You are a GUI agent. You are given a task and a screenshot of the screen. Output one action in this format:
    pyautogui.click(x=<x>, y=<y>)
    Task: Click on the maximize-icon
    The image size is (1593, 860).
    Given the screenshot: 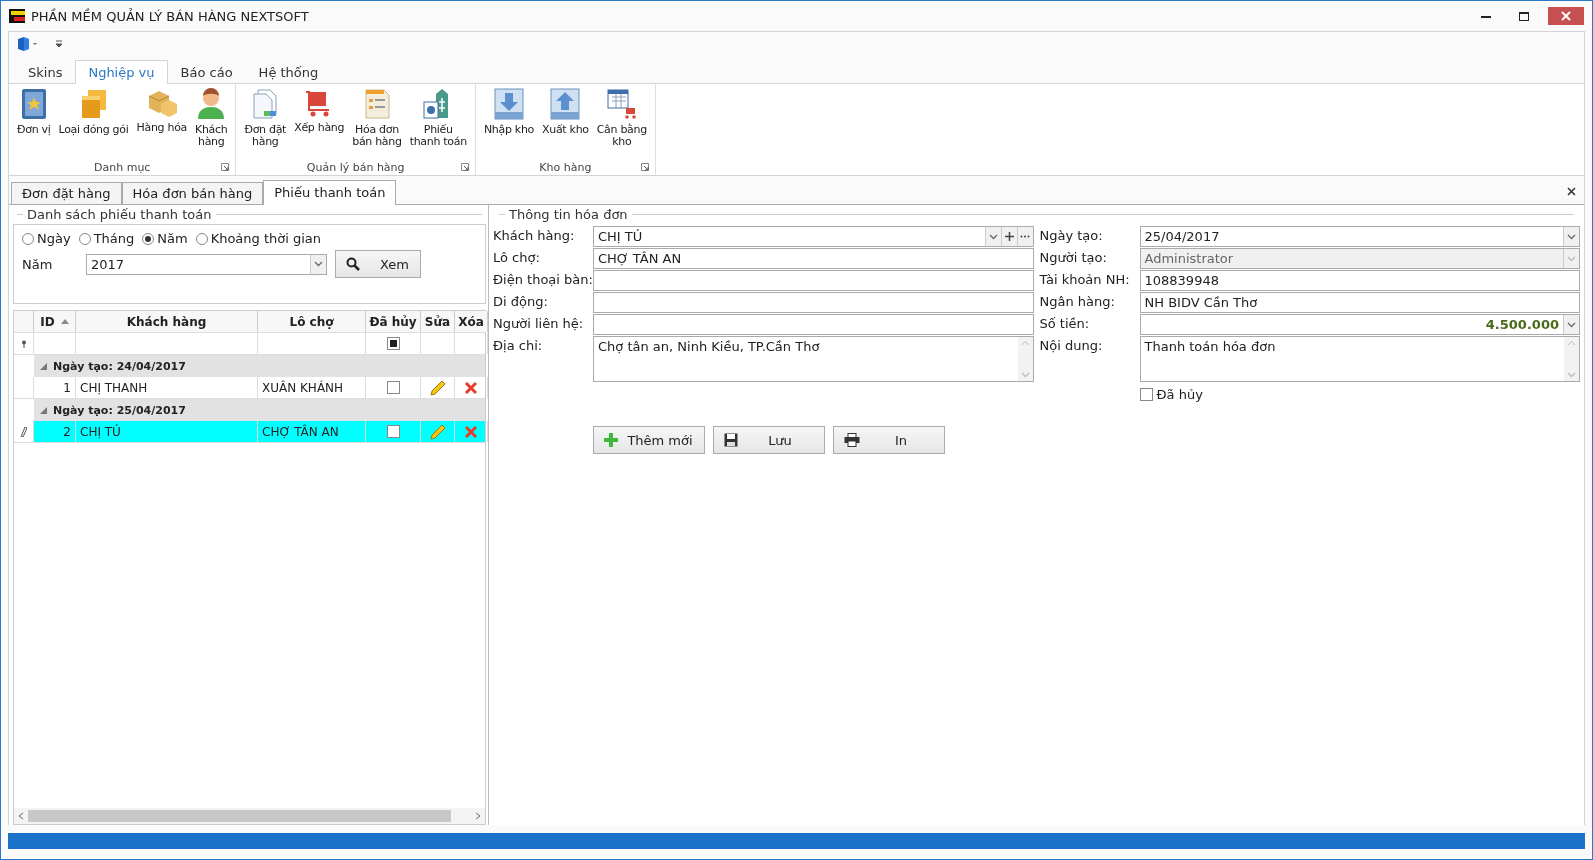 What is the action you would take?
    pyautogui.click(x=1524, y=16)
    